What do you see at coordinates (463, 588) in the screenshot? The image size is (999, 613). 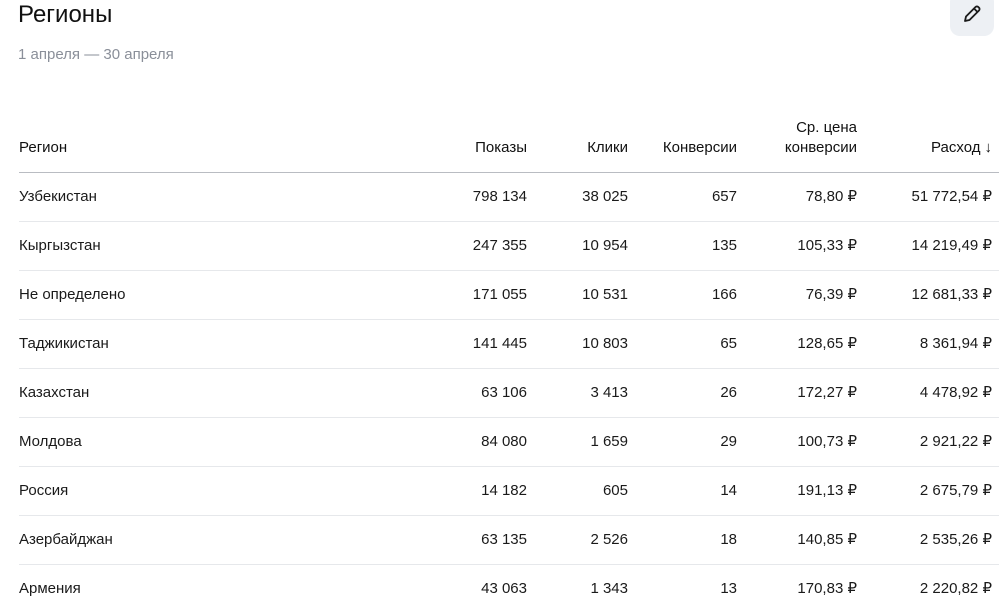 I see `cell-shows: 43 063` at bounding box center [463, 588].